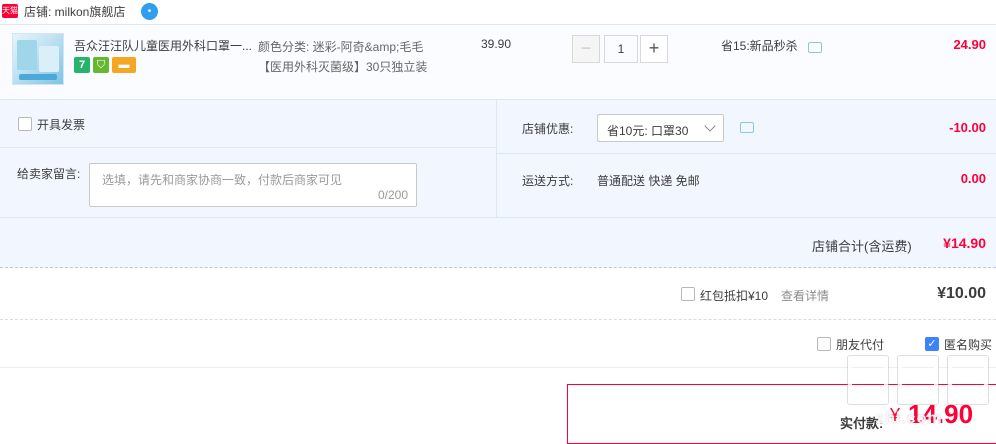  I want to click on payer-options-row: 朋友代付 ✓ 匿名购买, so click(498, 344).